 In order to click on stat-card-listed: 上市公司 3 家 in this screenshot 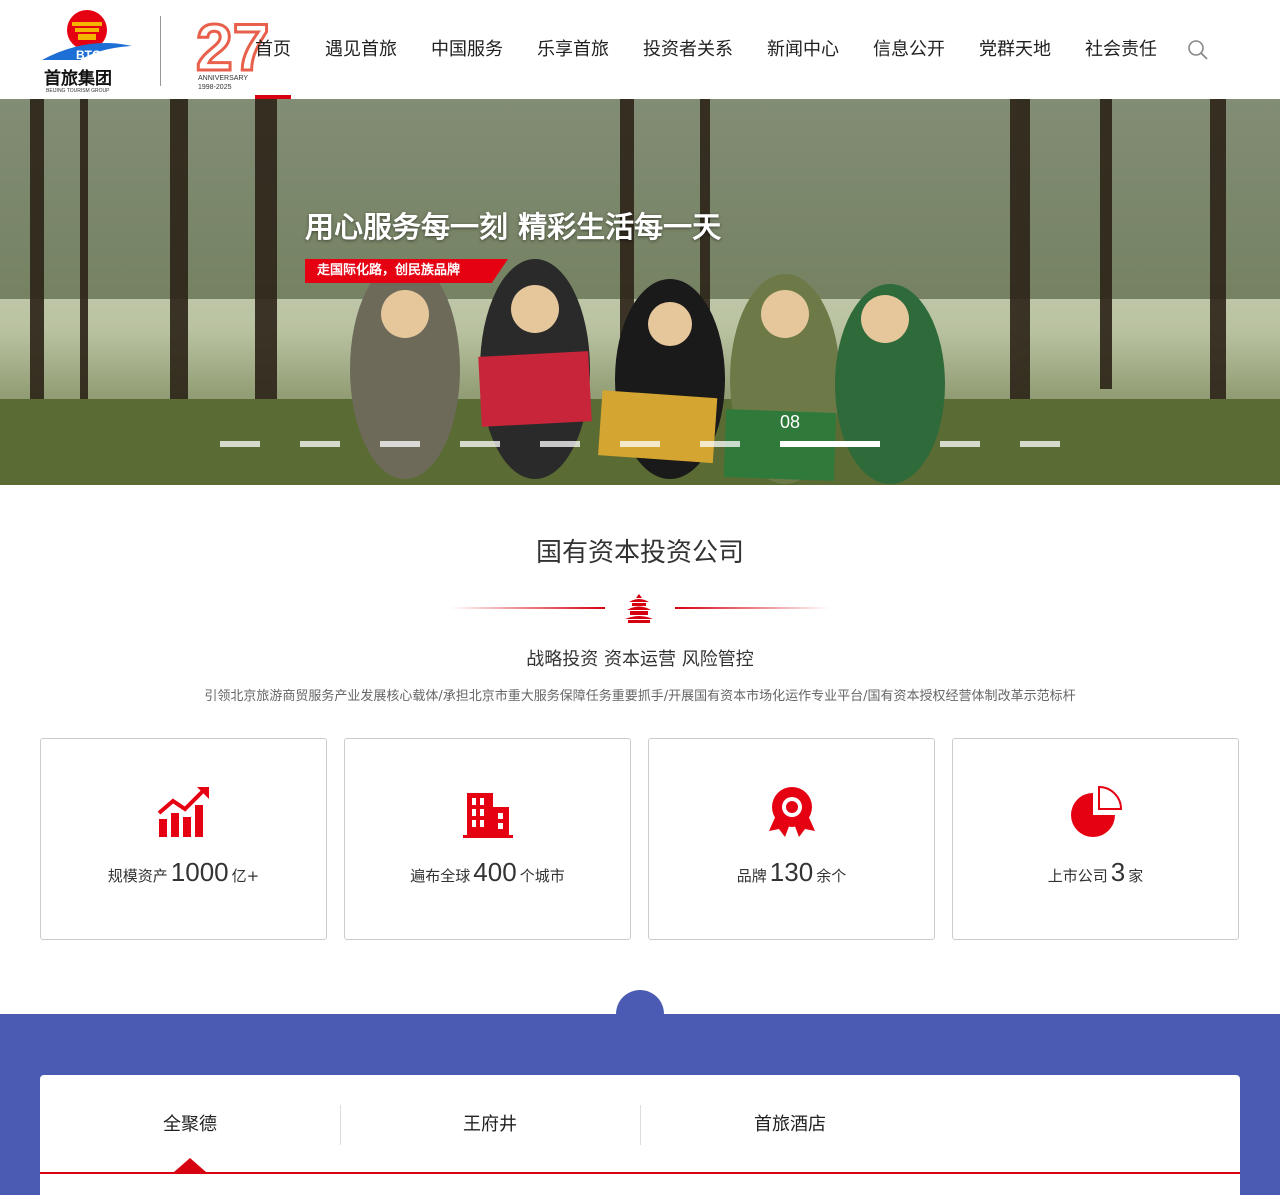, I will do `click(1095, 839)`.